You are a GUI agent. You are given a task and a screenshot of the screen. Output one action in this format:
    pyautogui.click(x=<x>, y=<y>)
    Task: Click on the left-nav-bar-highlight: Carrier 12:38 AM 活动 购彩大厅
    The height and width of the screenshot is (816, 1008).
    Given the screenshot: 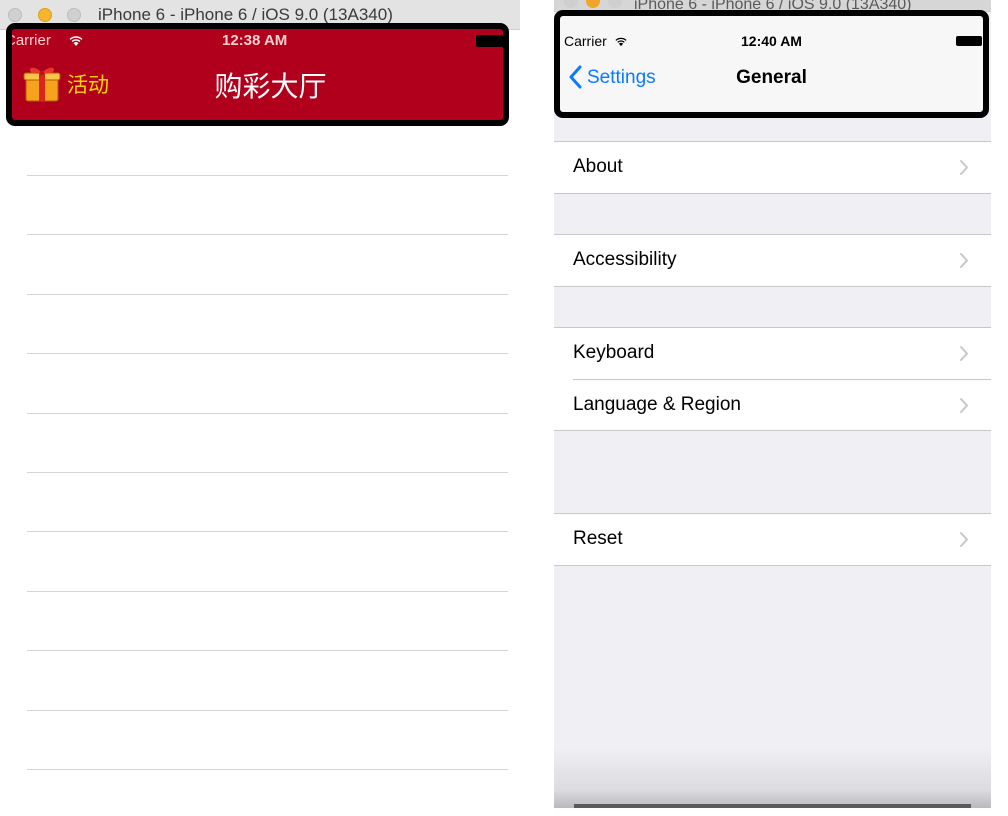 What is the action you would take?
    pyautogui.click(x=257, y=74)
    